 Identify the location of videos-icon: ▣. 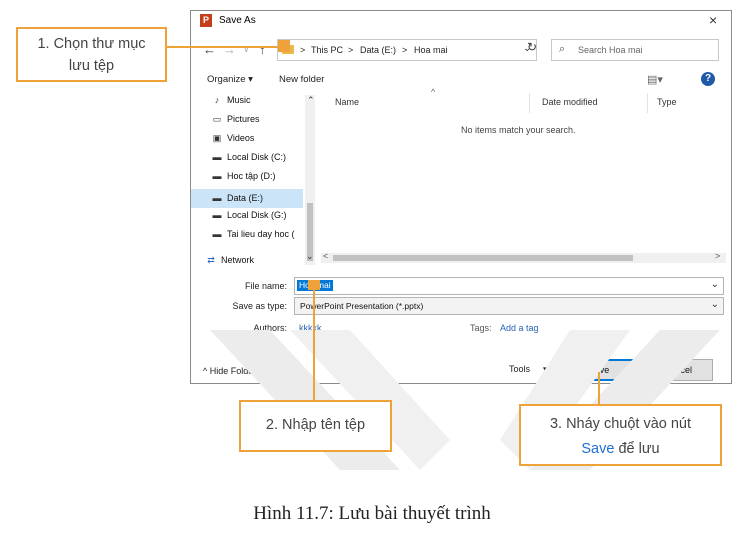
(217, 138).